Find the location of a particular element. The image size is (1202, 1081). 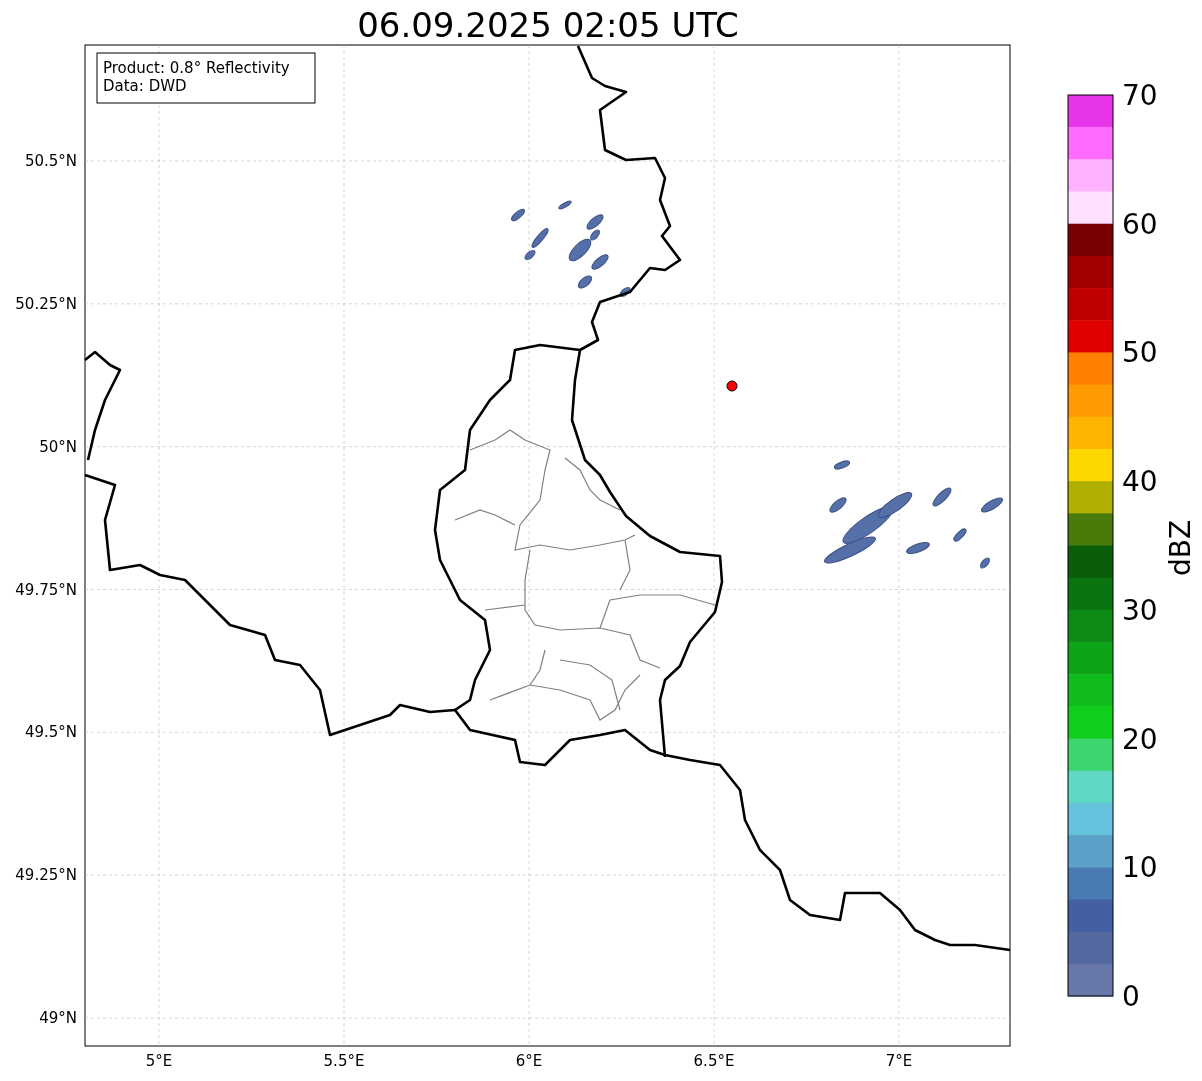

colorbar-tick-label: 40 is located at coordinates (1140, 482).